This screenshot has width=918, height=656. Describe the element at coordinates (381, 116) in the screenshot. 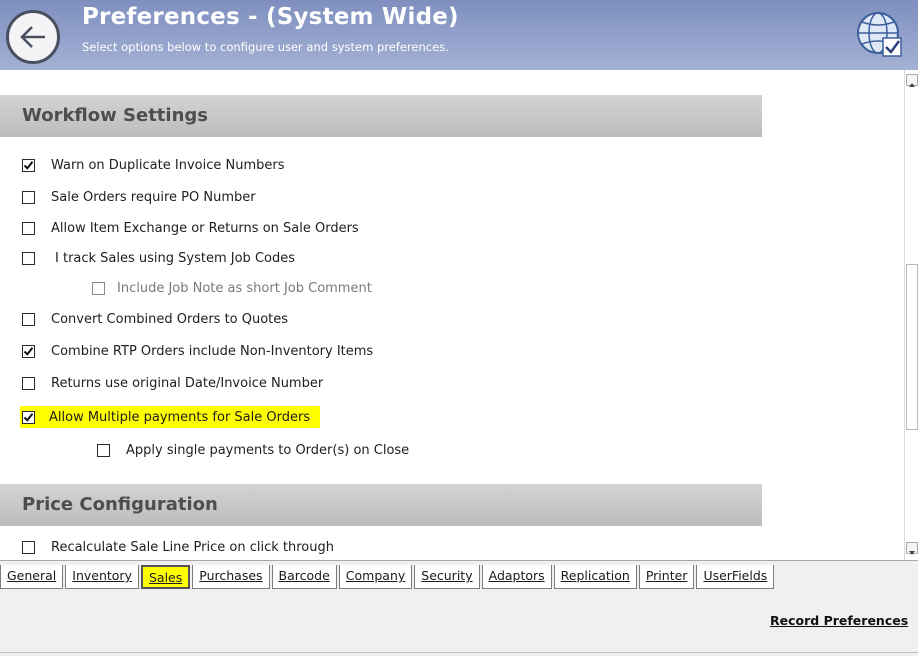

I see `section-workflow-settings: Workflow Settings` at that location.